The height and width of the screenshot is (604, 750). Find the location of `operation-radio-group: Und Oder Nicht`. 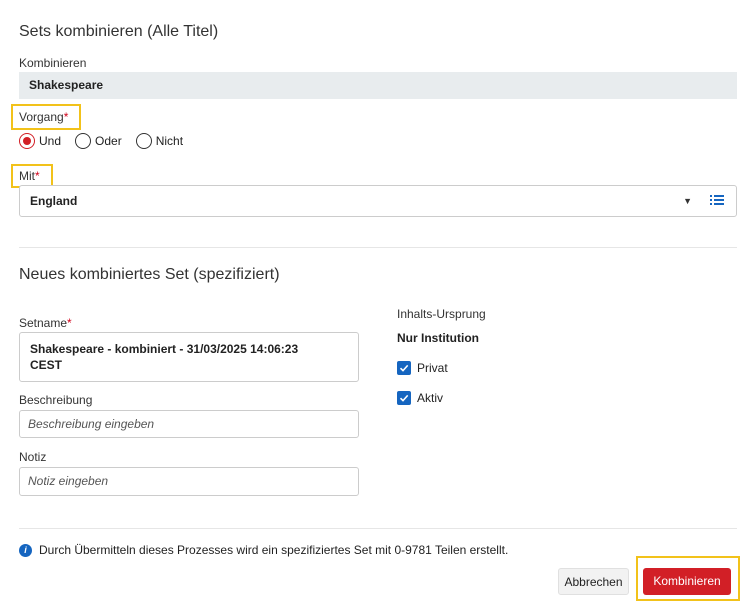

operation-radio-group: Und Oder Nicht is located at coordinates (108, 141).